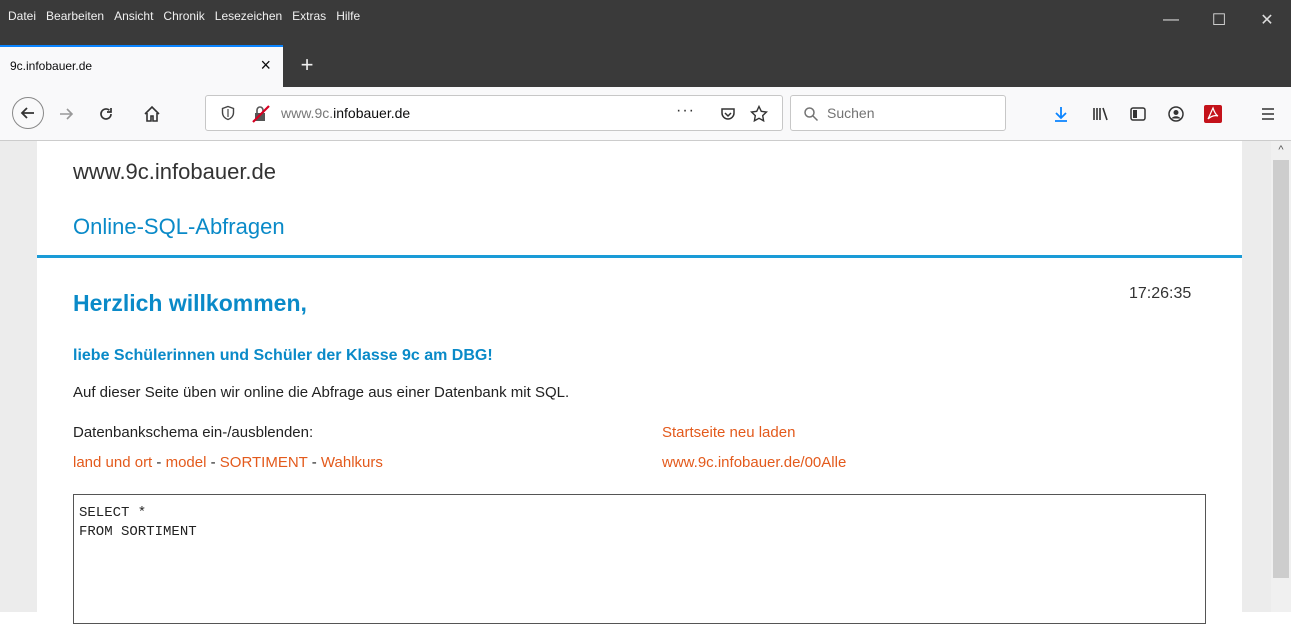 This screenshot has height=624, width=1291. Describe the element at coordinates (265, 65) in the screenshot. I see `tab-close-icon: ×` at that location.